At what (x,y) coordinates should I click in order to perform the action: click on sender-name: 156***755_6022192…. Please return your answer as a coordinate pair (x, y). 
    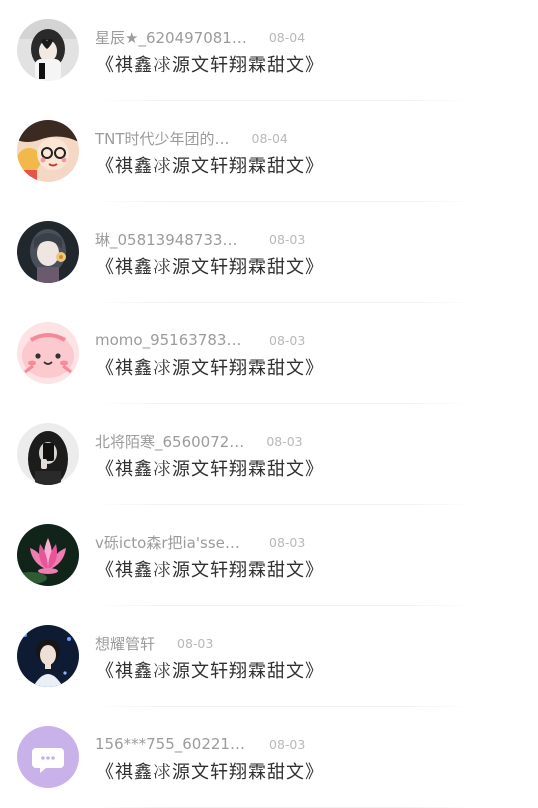
    Looking at the image, I should click on (171, 744).